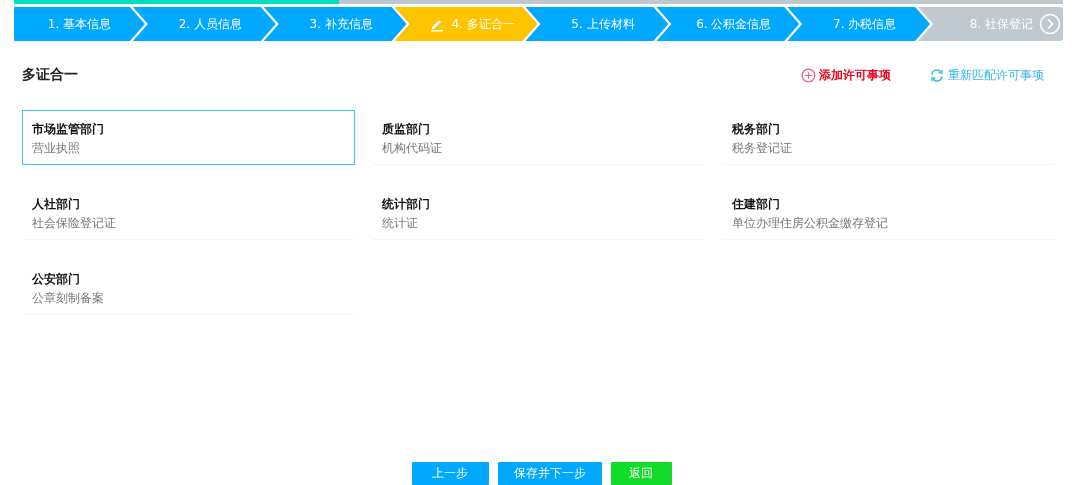 The height and width of the screenshot is (485, 1080). What do you see at coordinates (400, 223) in the screenshot?
I see `license-name: 统计证` at bounding box center [400, 223].